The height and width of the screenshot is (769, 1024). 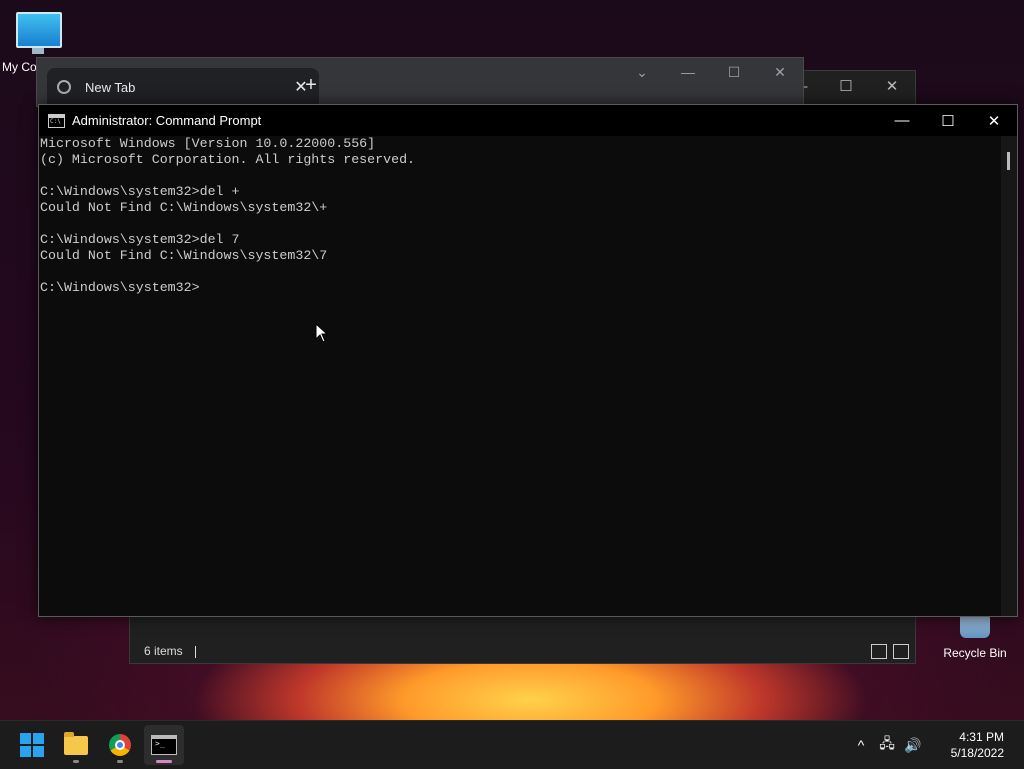 I want to click on taskbar-chrome, so click(x=120, y=745).